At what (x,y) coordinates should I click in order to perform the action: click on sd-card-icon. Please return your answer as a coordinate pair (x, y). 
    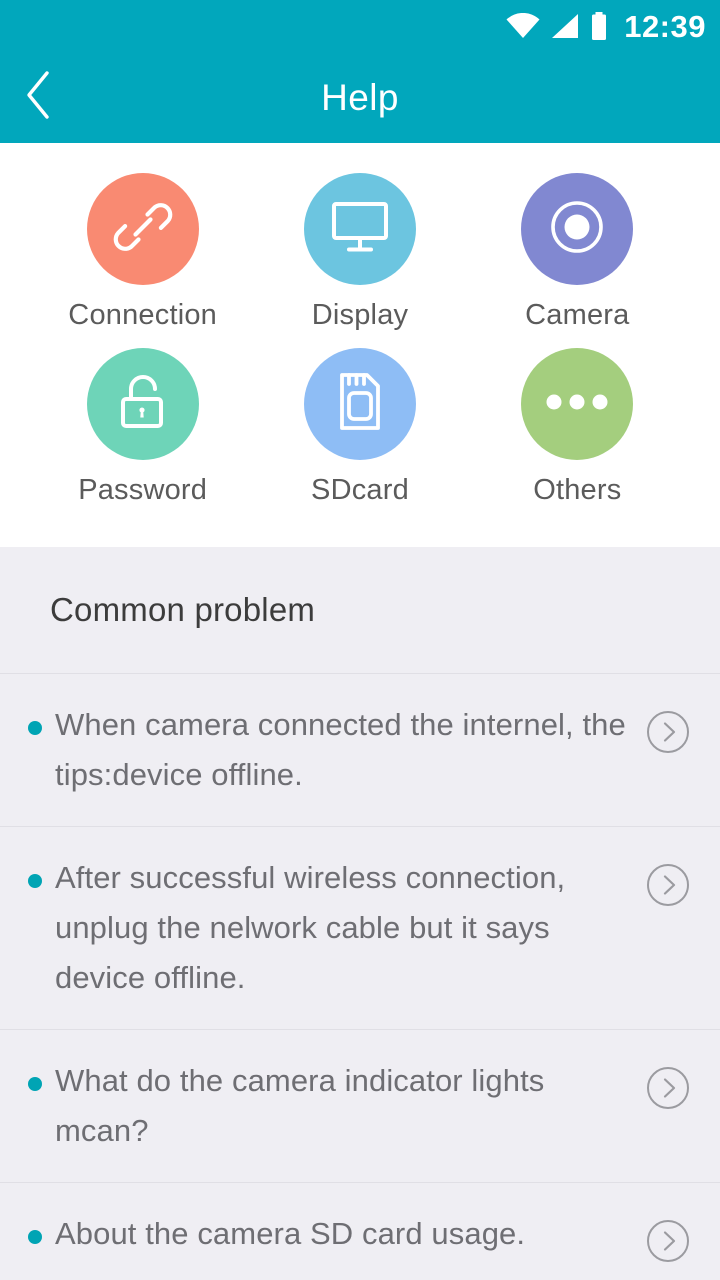
    Looking at the image, I should click on (360, 404).